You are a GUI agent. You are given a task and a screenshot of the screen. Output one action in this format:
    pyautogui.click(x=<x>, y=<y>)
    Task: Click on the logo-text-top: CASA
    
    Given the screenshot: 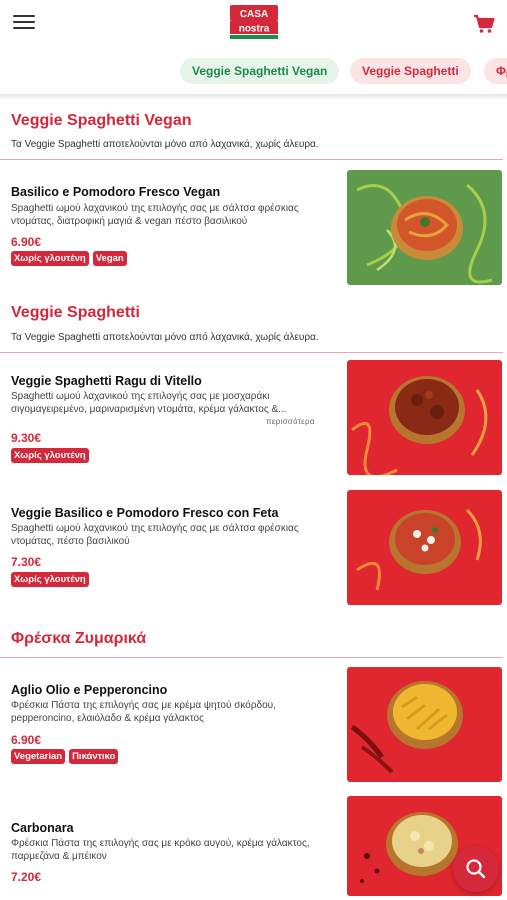 What is the action you would take?
    pyautogui.click(x=254, y=14)
    